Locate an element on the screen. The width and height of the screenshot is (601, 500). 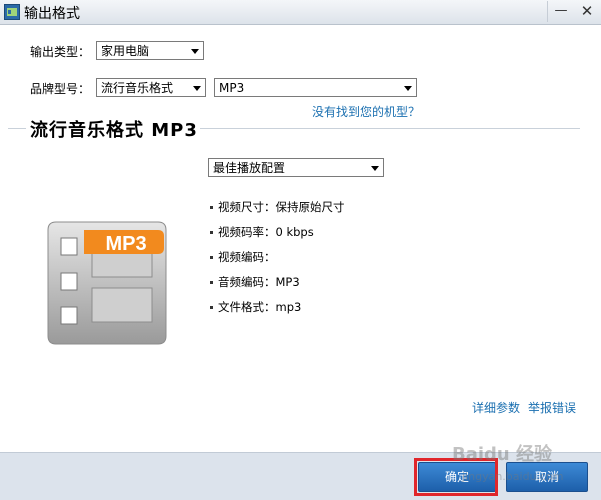
close-button: ✕ is located at coordinates (587, 11).